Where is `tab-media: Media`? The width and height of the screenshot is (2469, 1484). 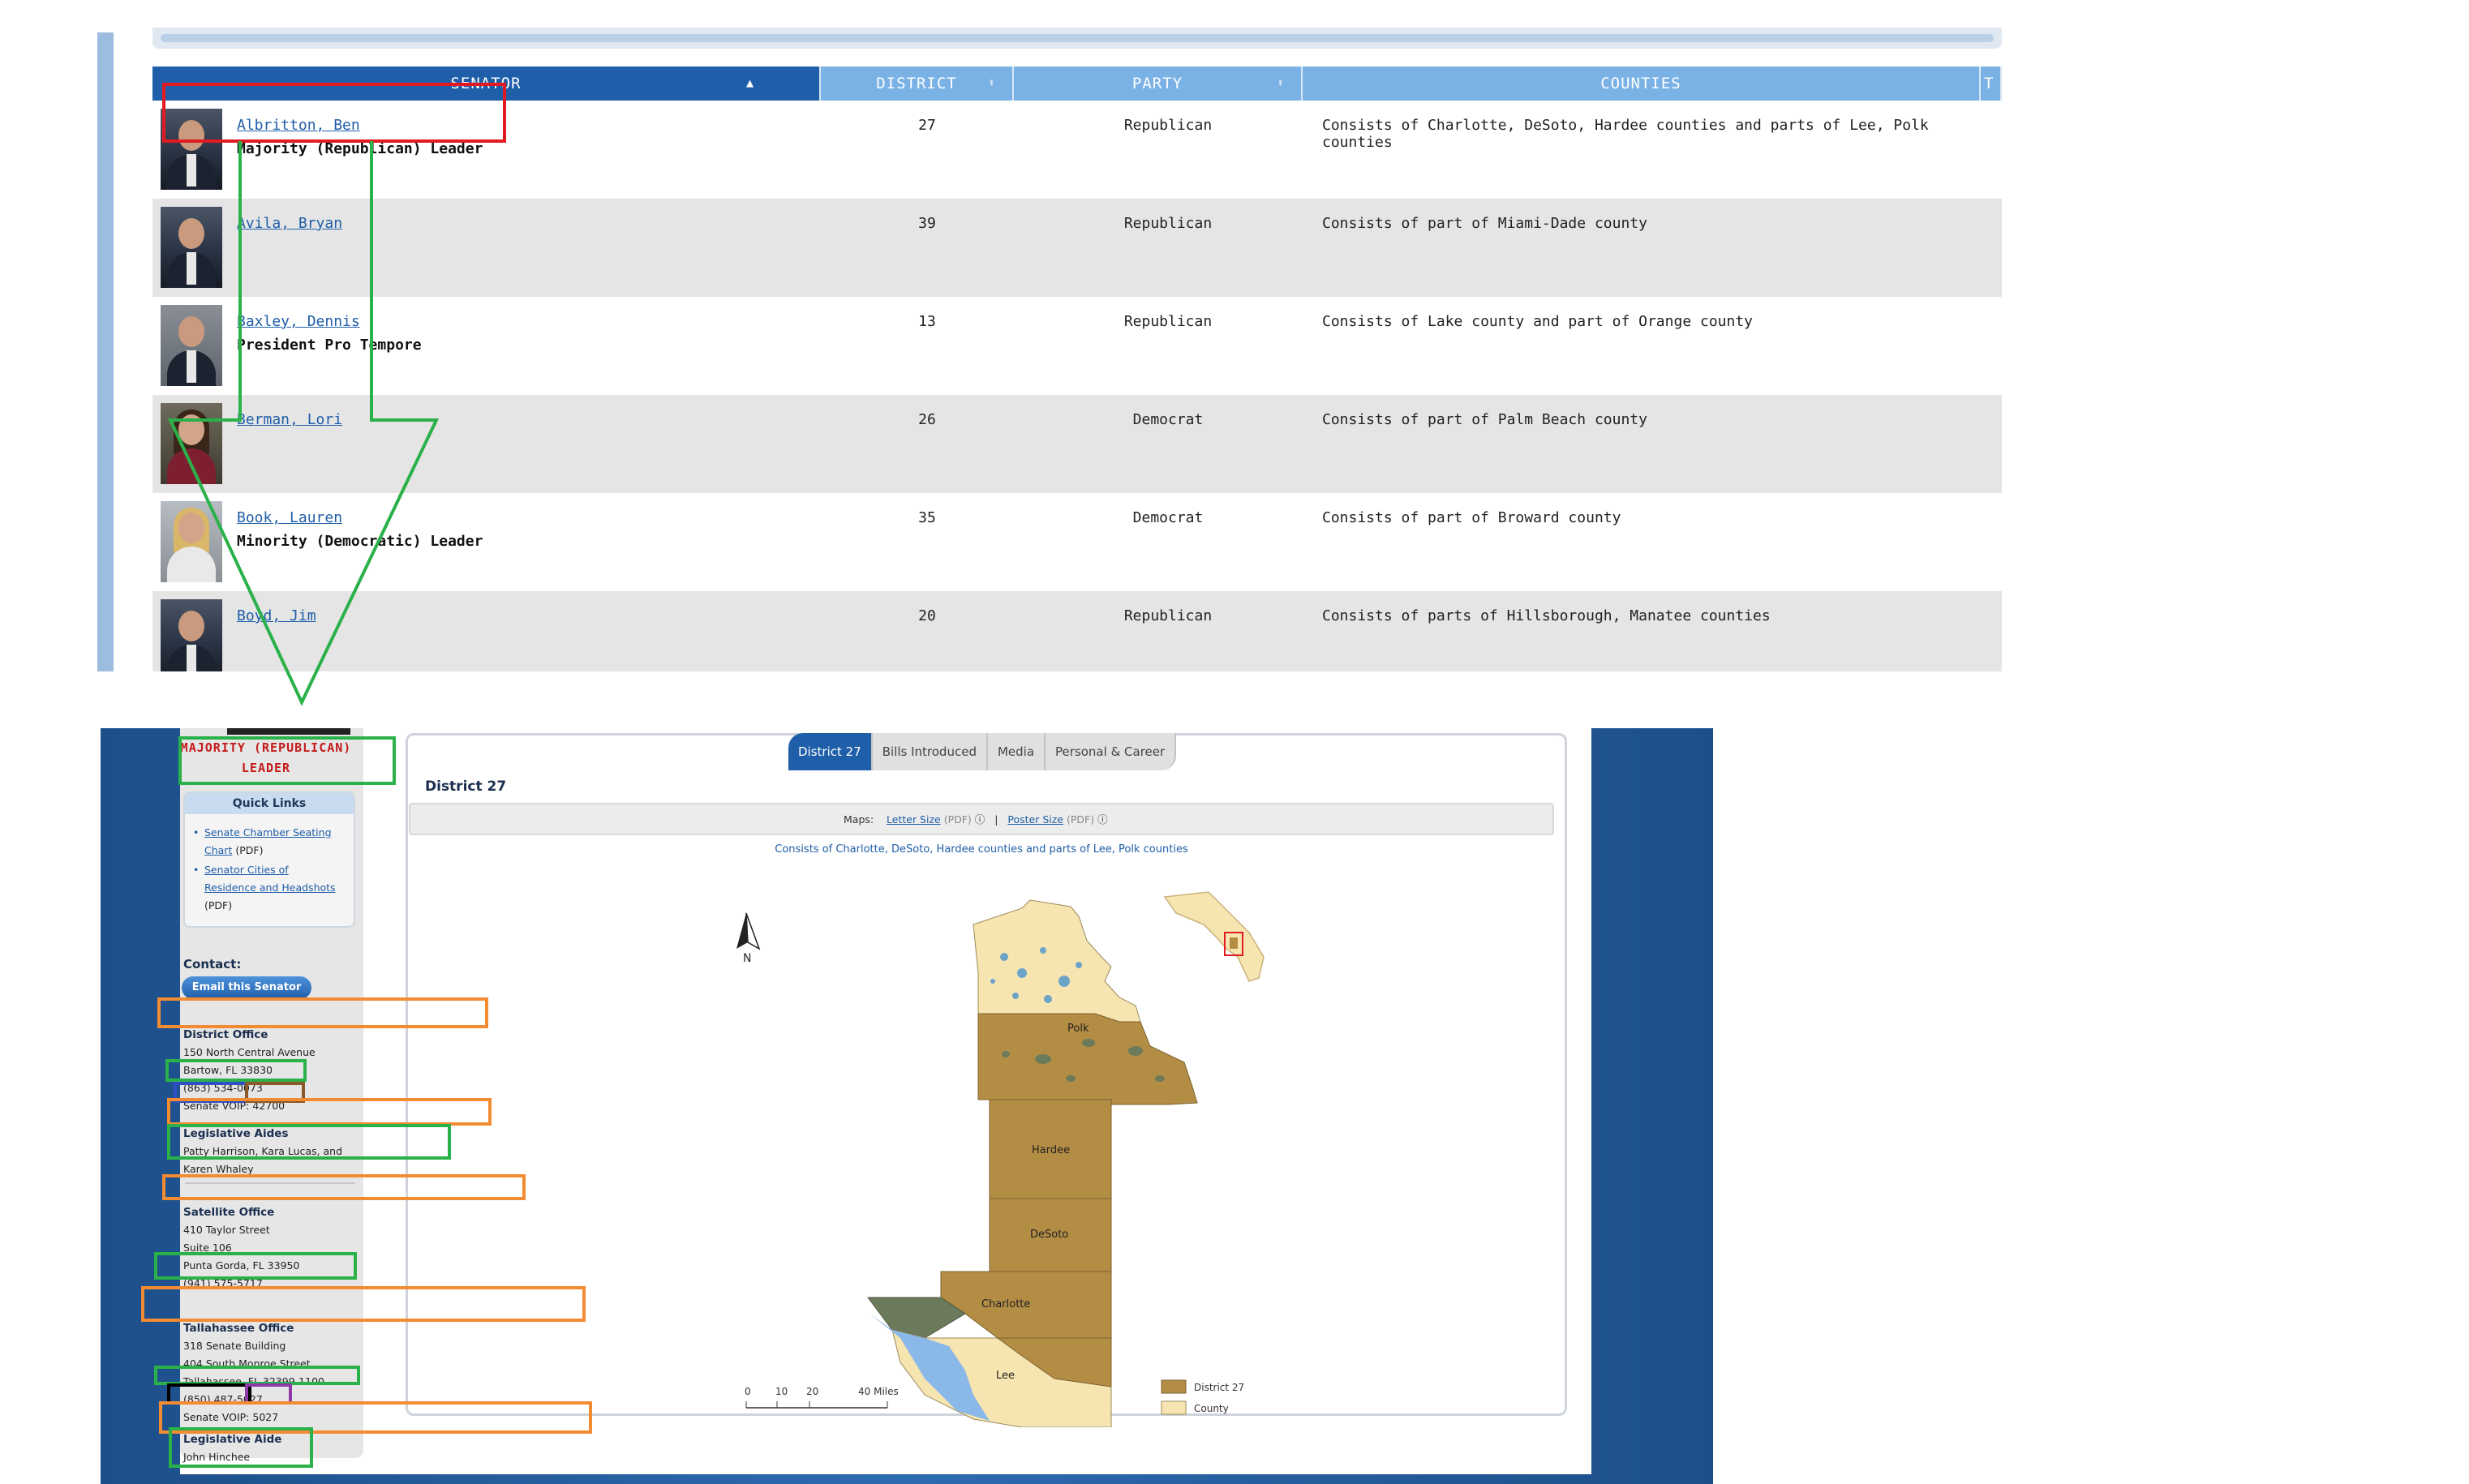
tab-media: Media is located at coordinates (1016, 751).